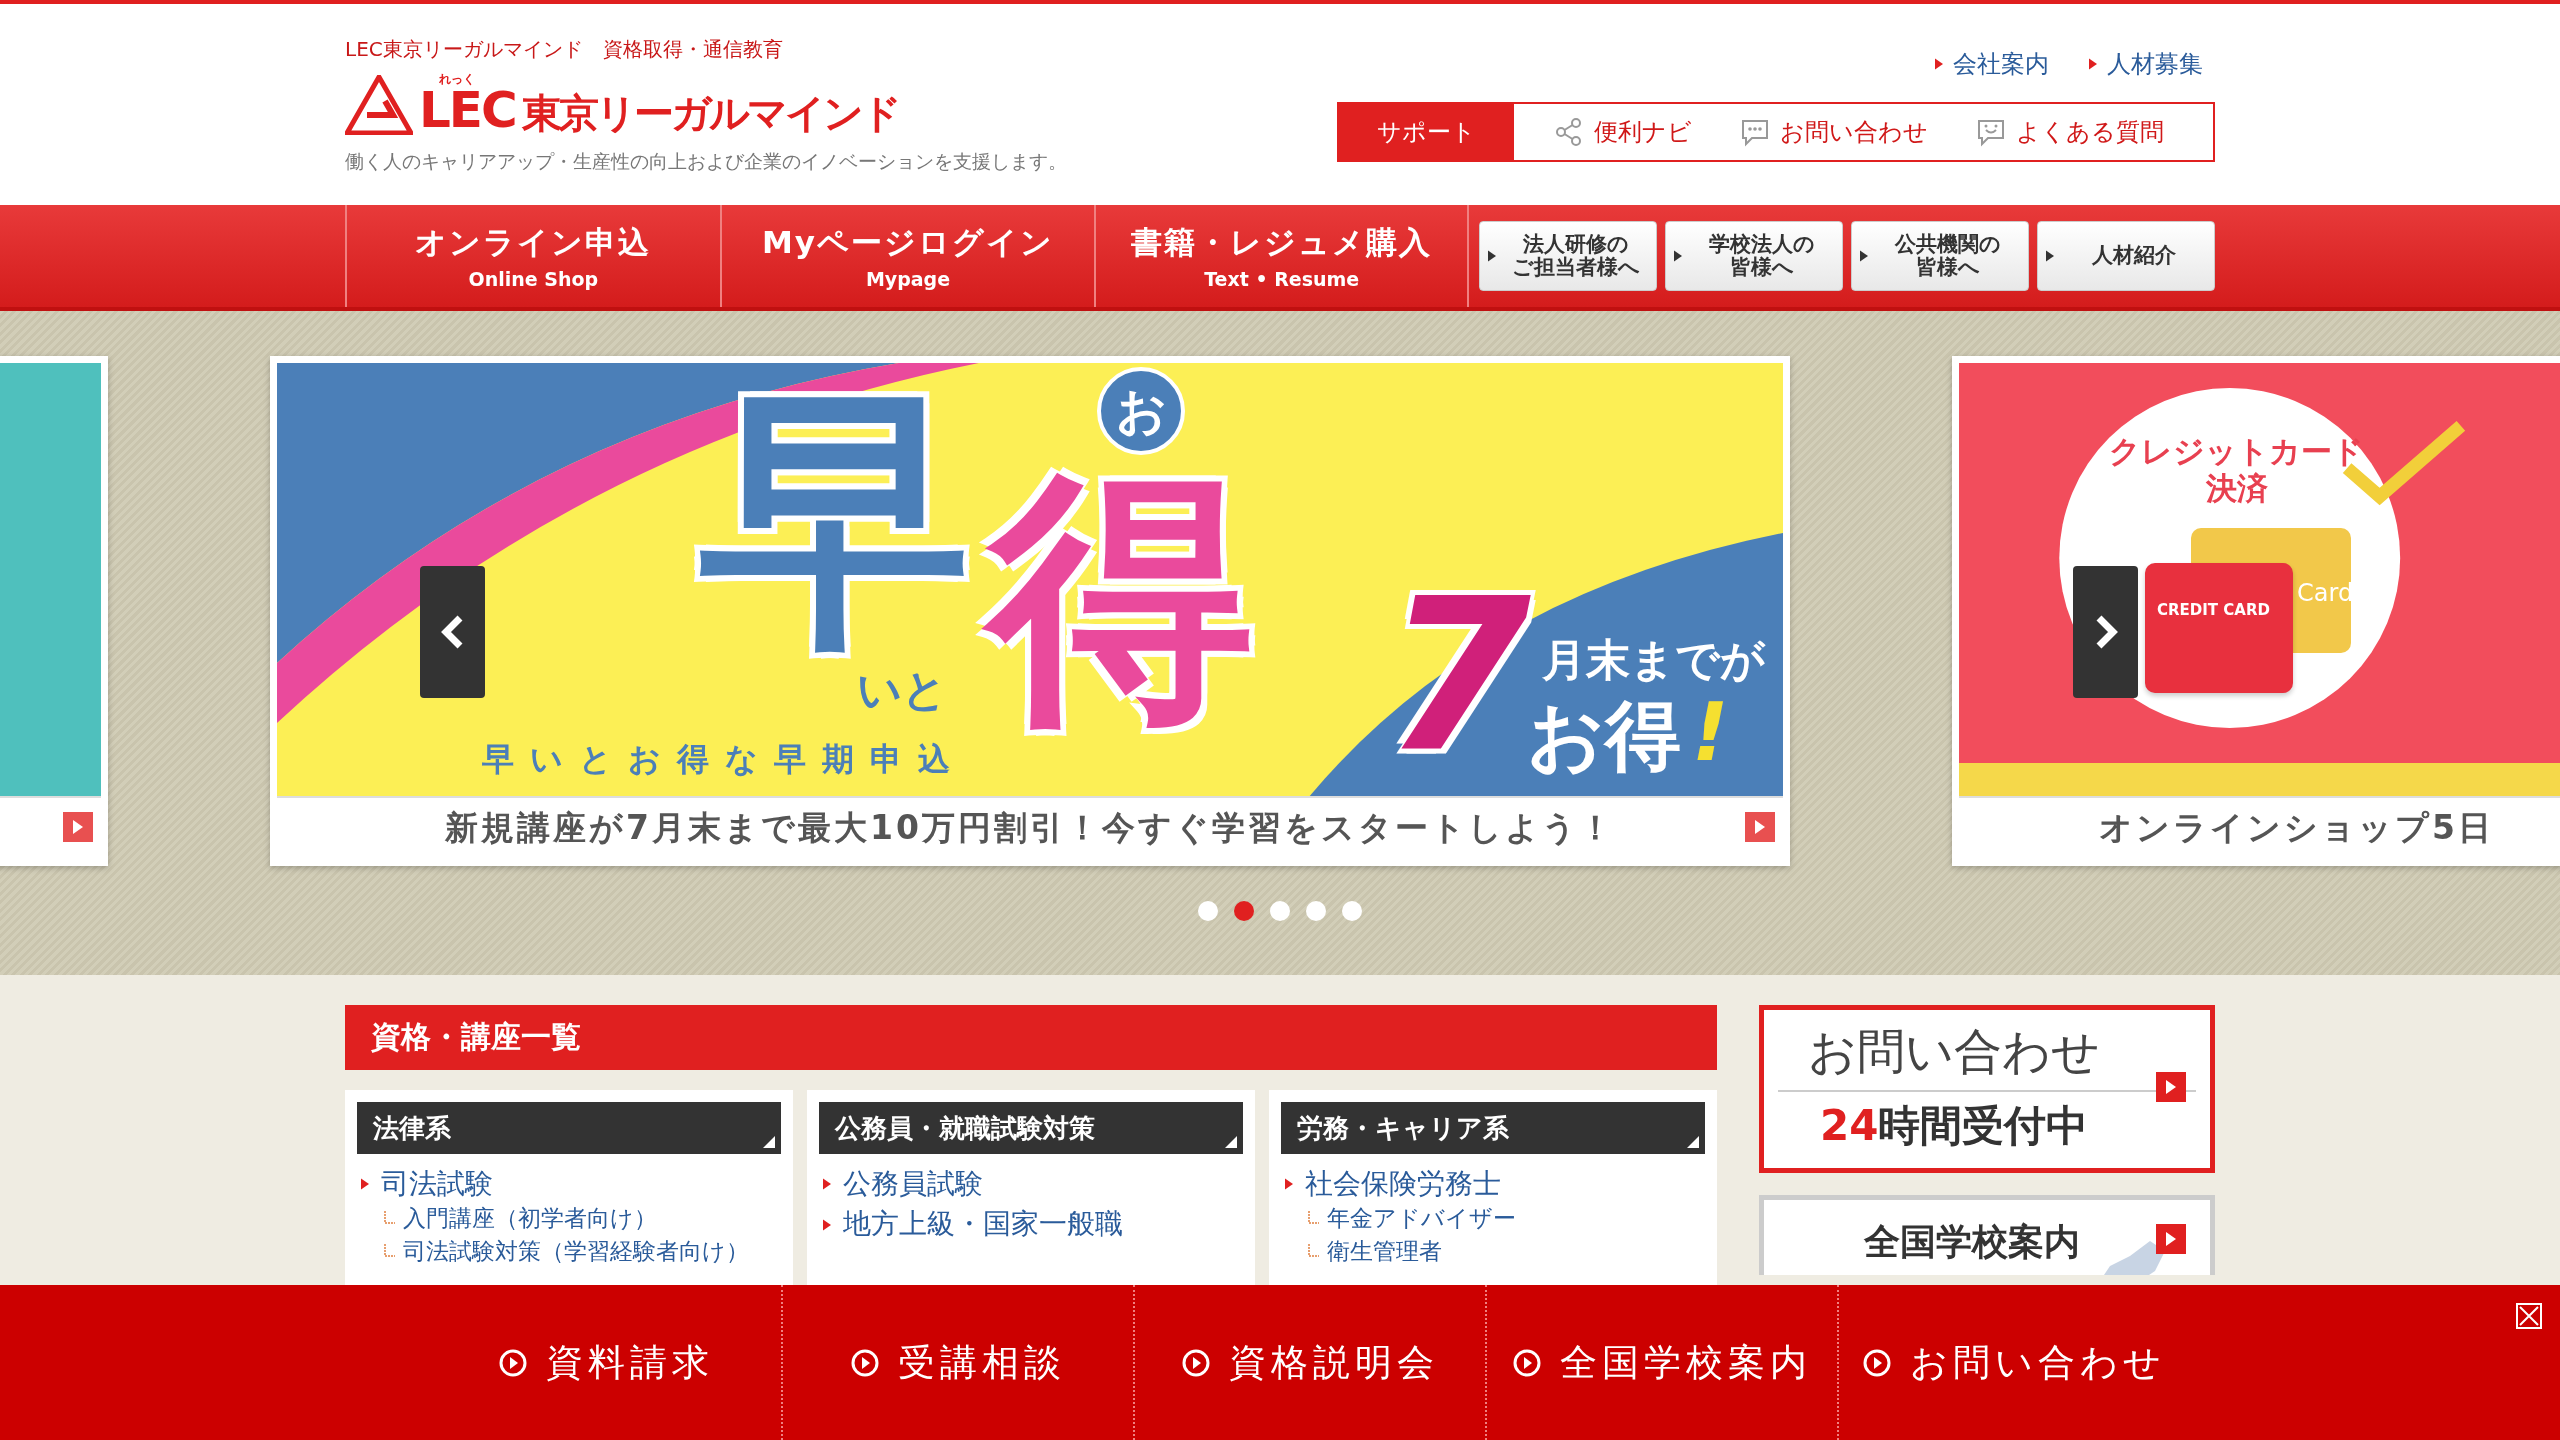  Describe the element at coordinates (1506, 1218) in the screenshot. I see `course-sublink: 年金アドバイザー` at that location.